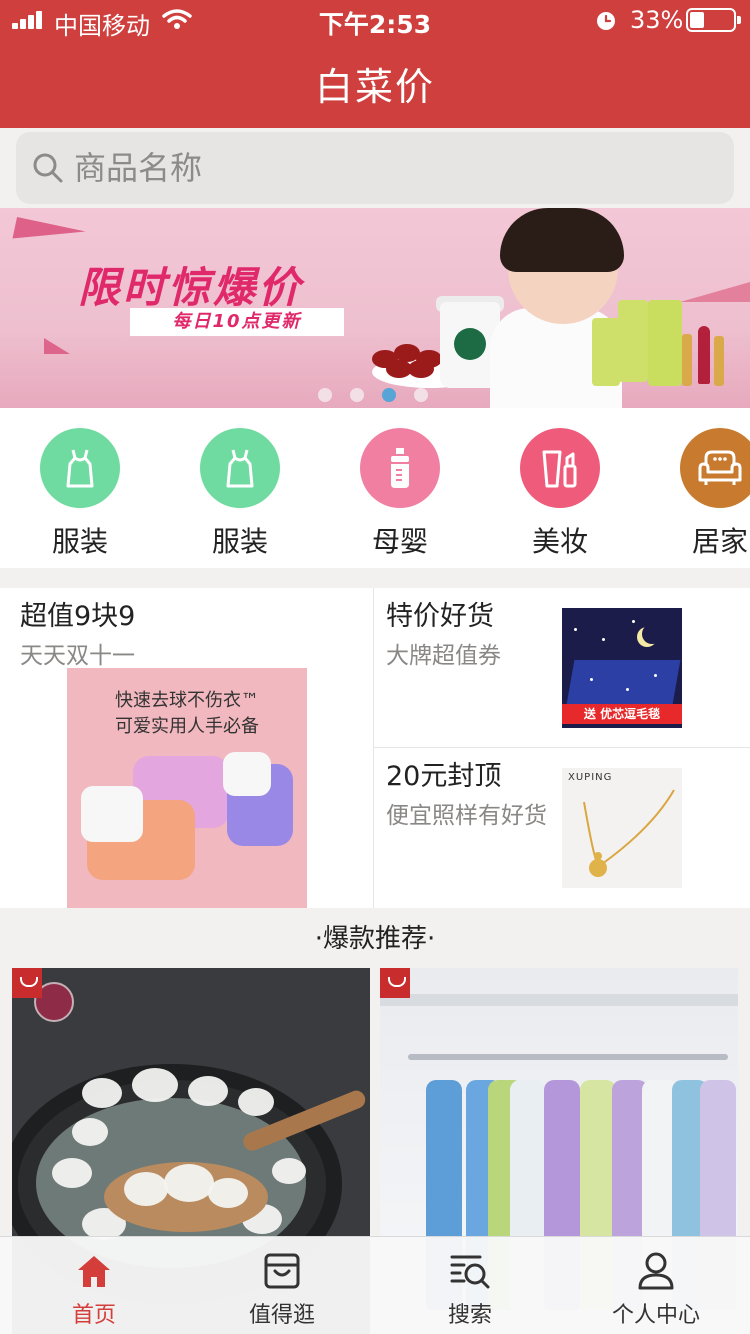  What do you see at coordinates (622, 668) in the screenshot?
I see `promo-bedding-image: 送 优芯逗毛毯` at bounding box center [622, 668].